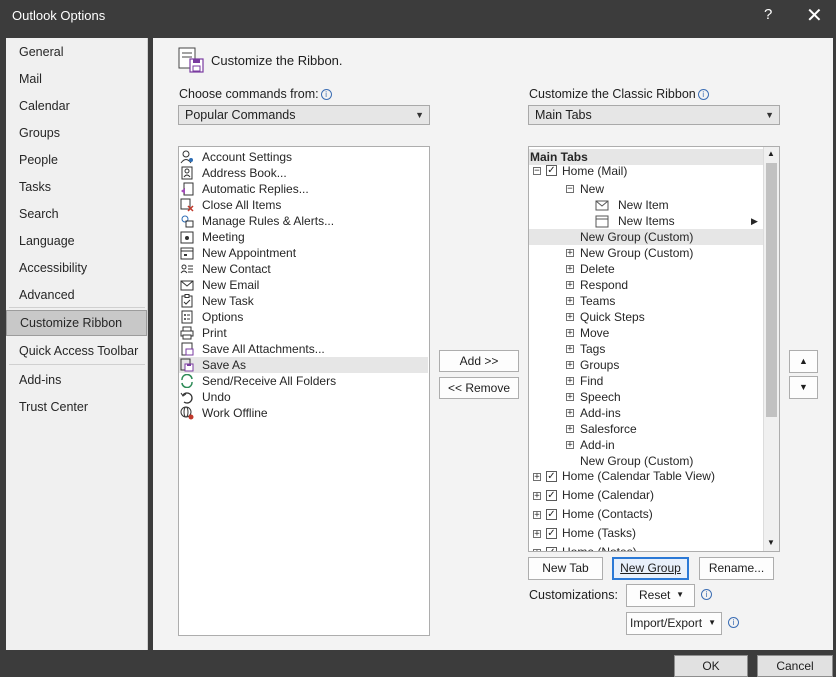 This screenshot has width=836, height=677. What do you see at coordinates (76, 133) in the screenshot?
I see `sidebar-item-groups: Groups` at bounding box center [76, 133].